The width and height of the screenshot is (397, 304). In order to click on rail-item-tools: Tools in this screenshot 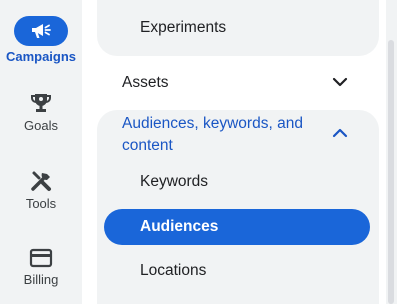, I will do `click(41, 190)`.